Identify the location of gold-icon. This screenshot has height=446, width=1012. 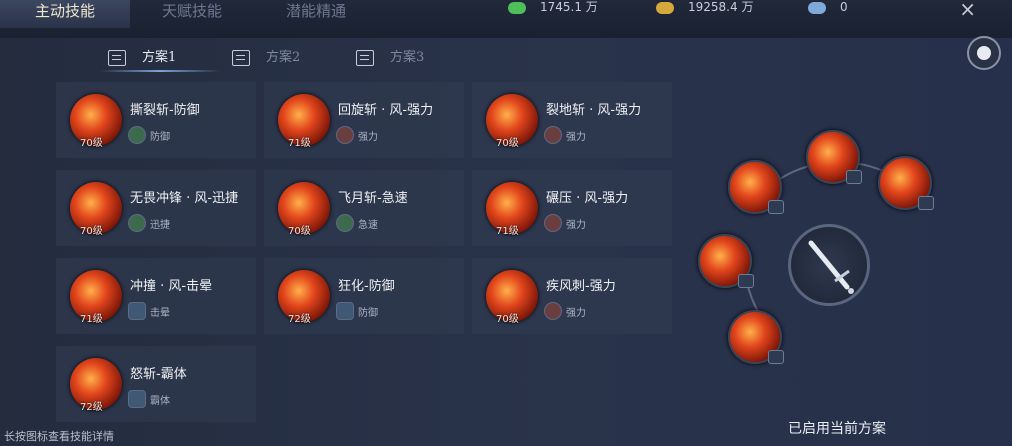
(665, 7).